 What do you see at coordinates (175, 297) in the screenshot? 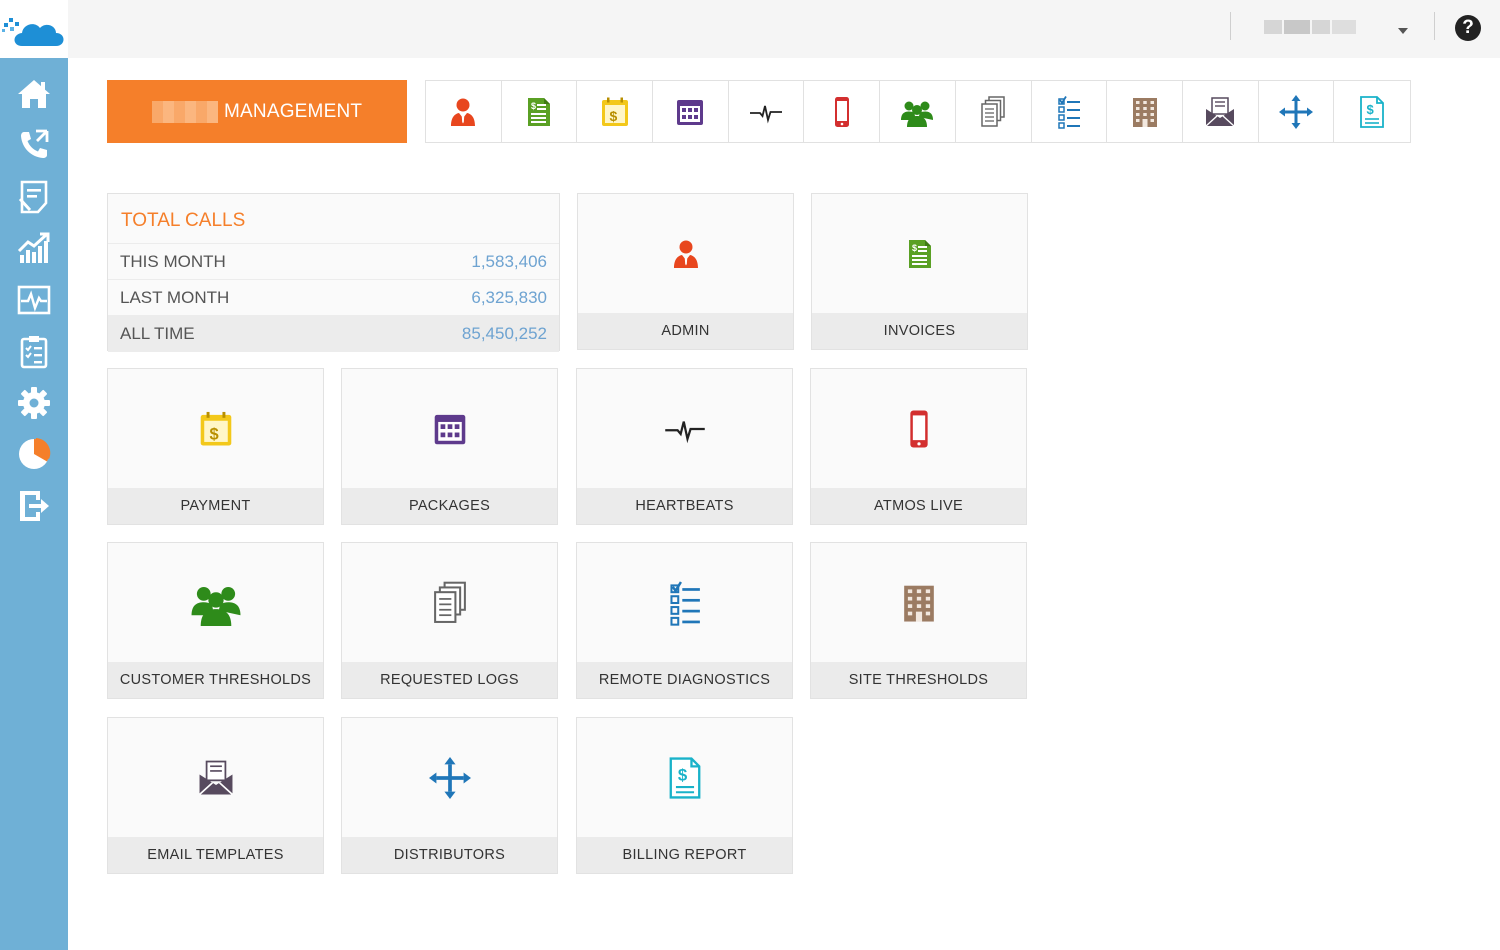
I see `stat-label: LAST MONTH` at bounding box center [175, 297].